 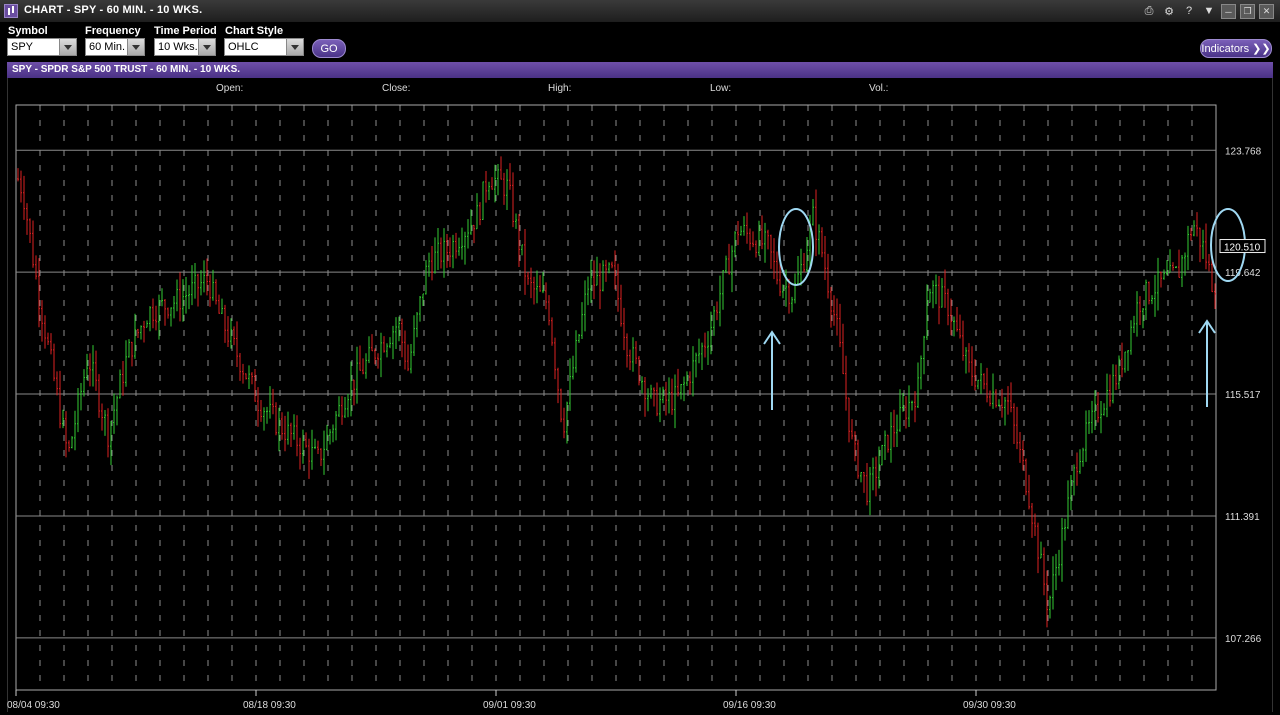 I want to click on x-tick-label: 09/16 09:30, so click(x=749, y=705).